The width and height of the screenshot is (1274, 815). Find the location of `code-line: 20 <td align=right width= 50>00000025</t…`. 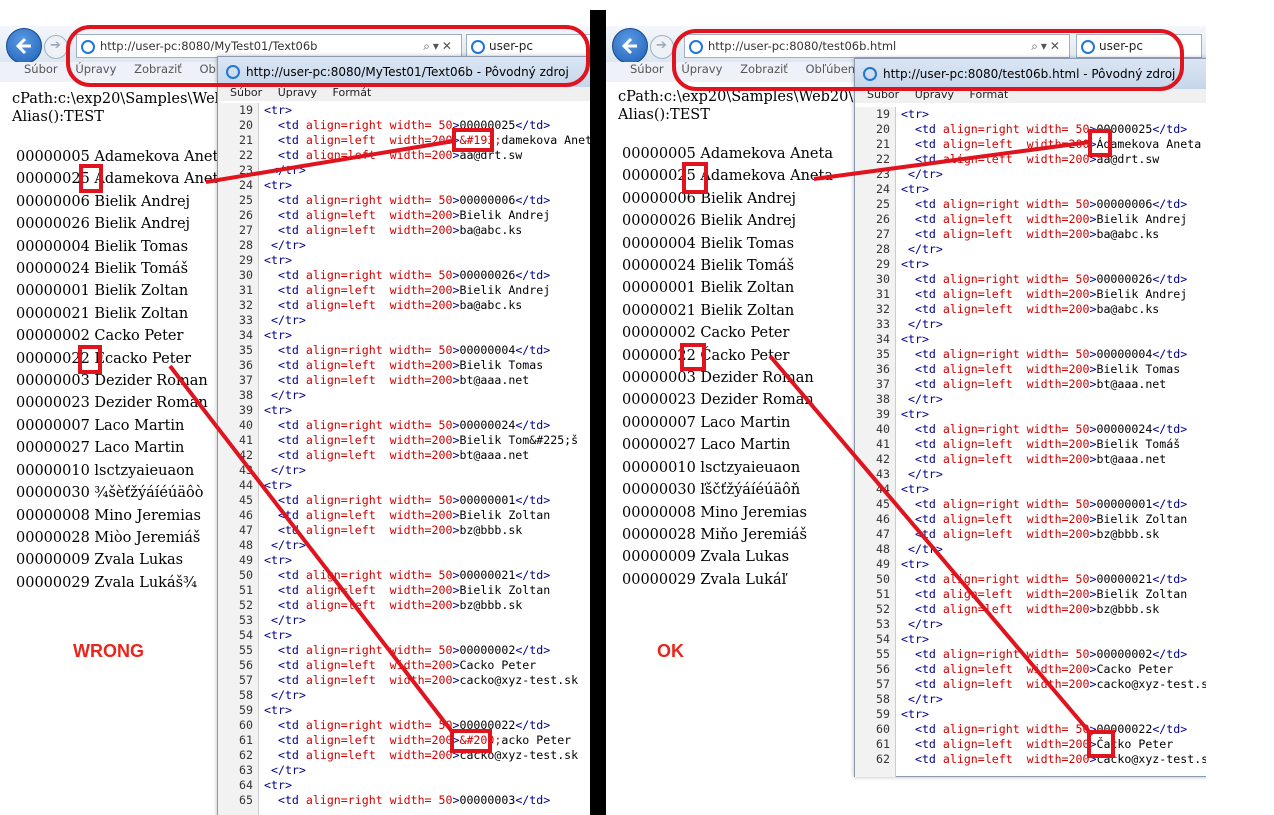

code-line: 20 <td align=right width= 50>00000025</t… is located at coordinates (404, 125).